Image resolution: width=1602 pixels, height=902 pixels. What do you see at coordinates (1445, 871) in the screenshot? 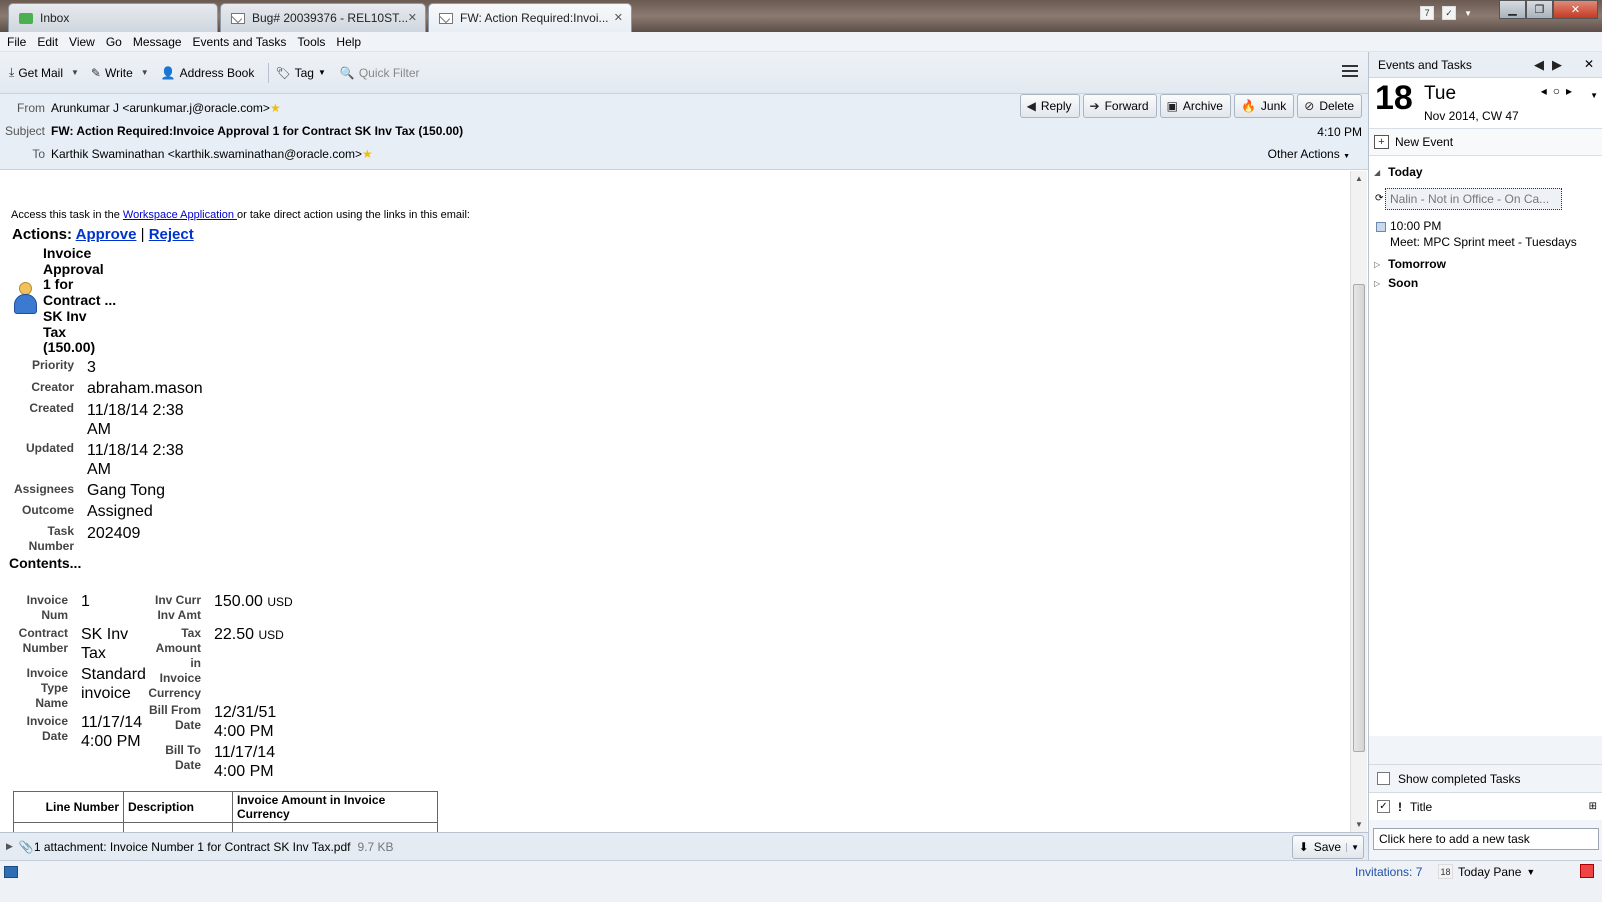
I see `today-pane-calendar-icon: 18` at bounding box center [1445, 871].